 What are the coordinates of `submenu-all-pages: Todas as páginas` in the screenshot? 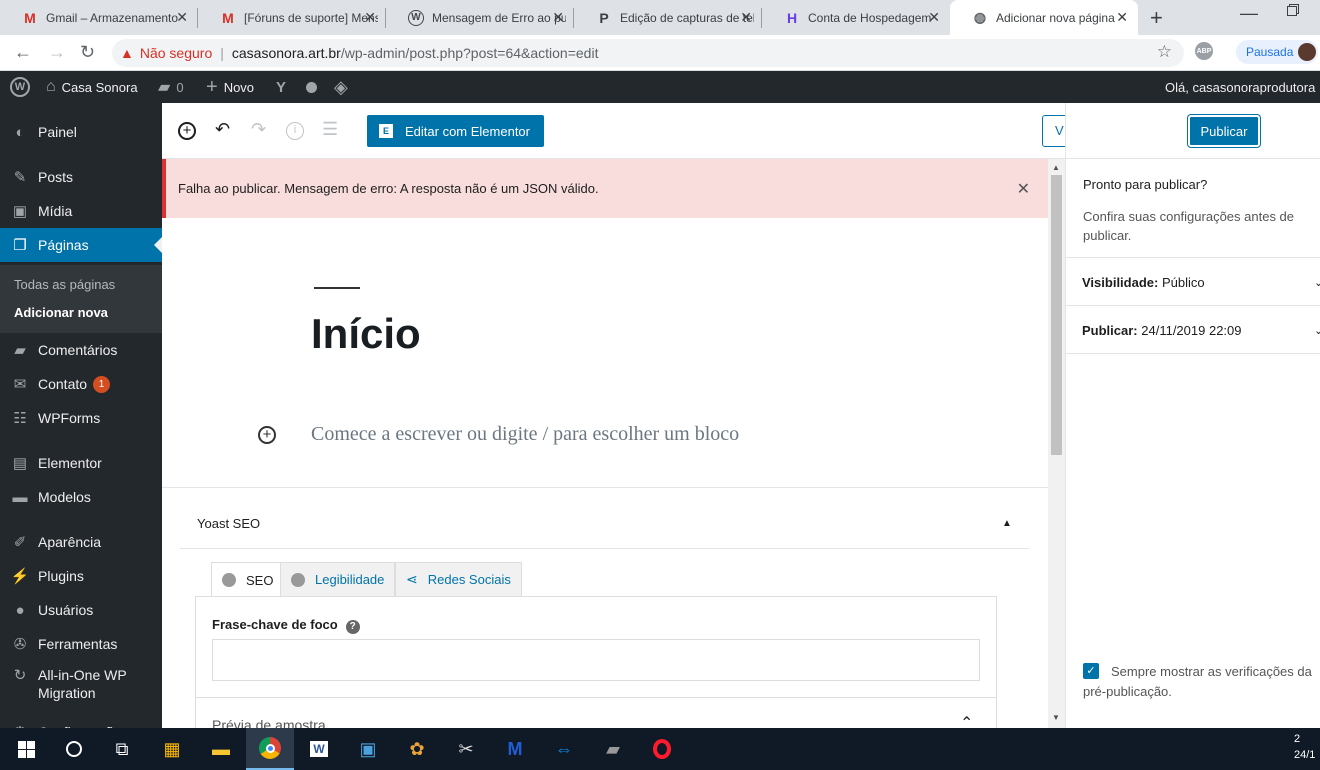 It's located at (64, 284).